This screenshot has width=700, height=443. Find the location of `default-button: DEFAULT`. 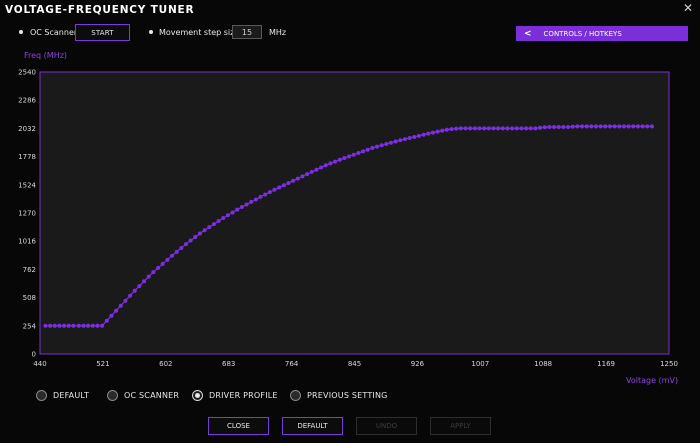

default-button: DEFAULT is located at coordinates (312, 426).